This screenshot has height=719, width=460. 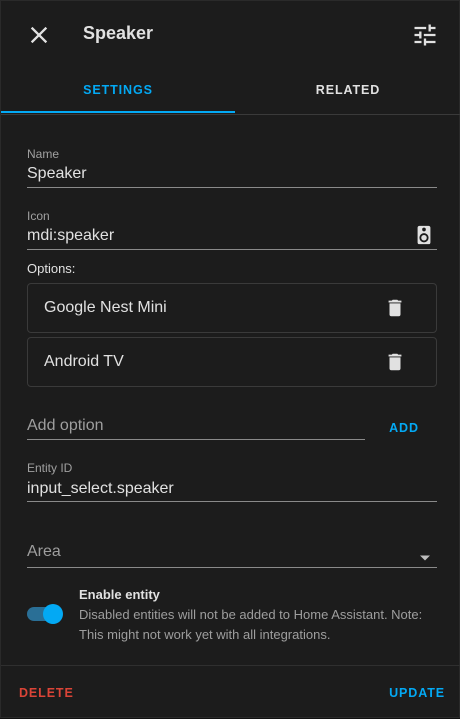 What do you see at coordinates (425, 555) in the screenshot?
I see `dropdown-arrow-icon` at bounding box center [425, 555].